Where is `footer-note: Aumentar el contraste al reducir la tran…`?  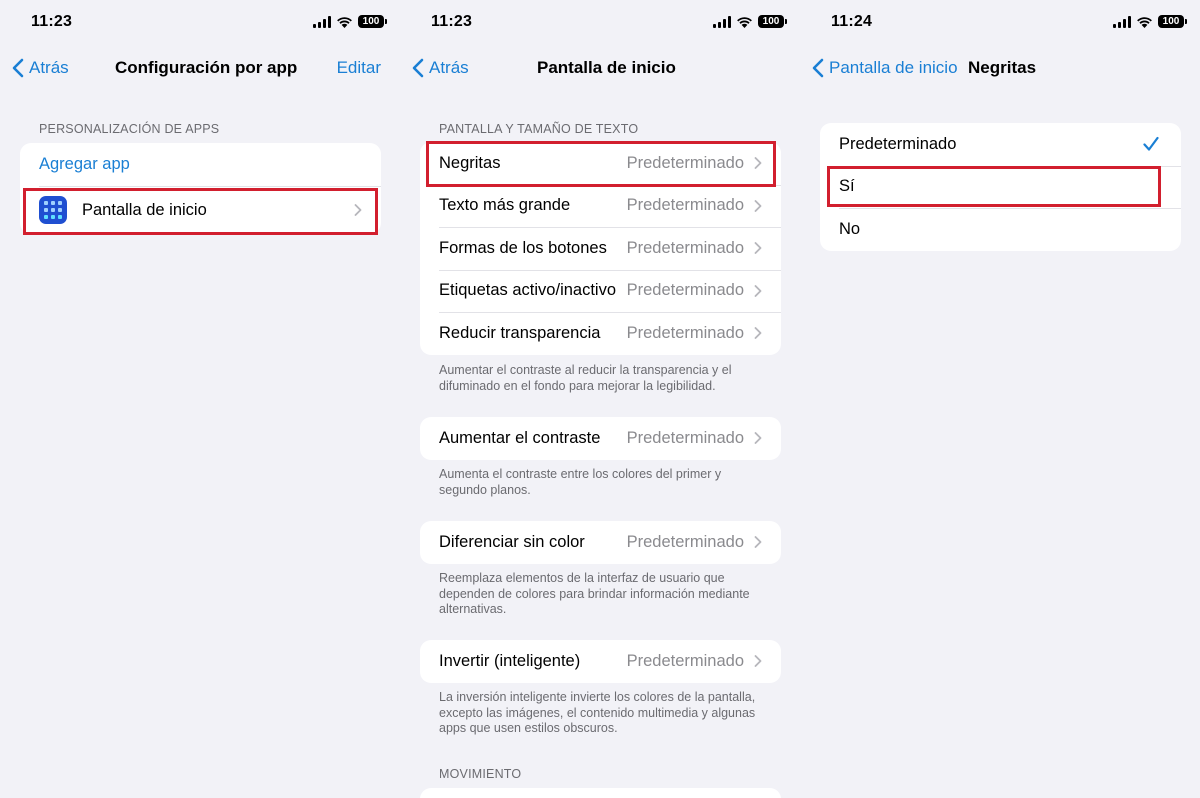
footer-note: Aumentar el contraste al reducir la tran… is located at coordinates (585, 378).